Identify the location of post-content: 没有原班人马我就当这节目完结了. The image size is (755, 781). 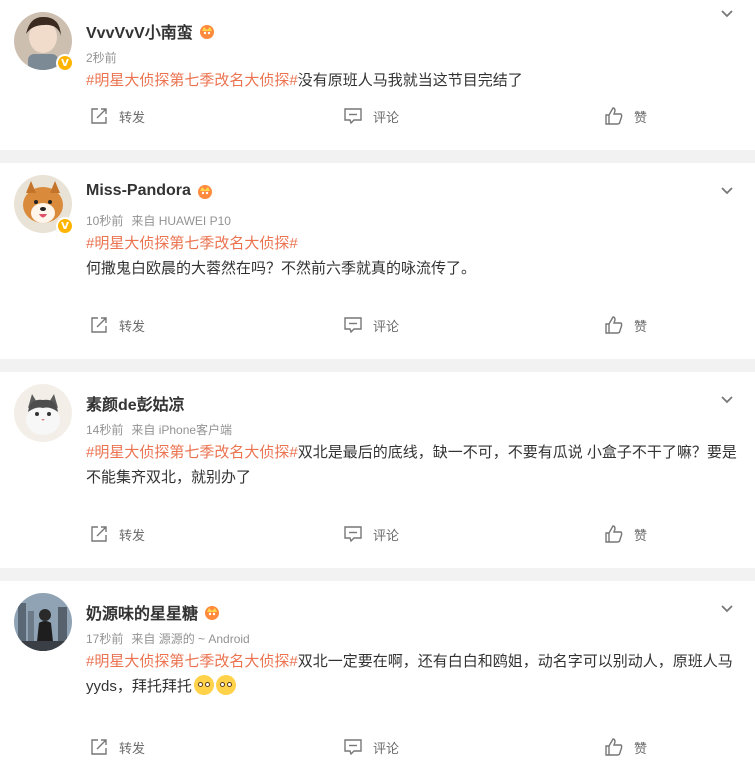
(410, 80).